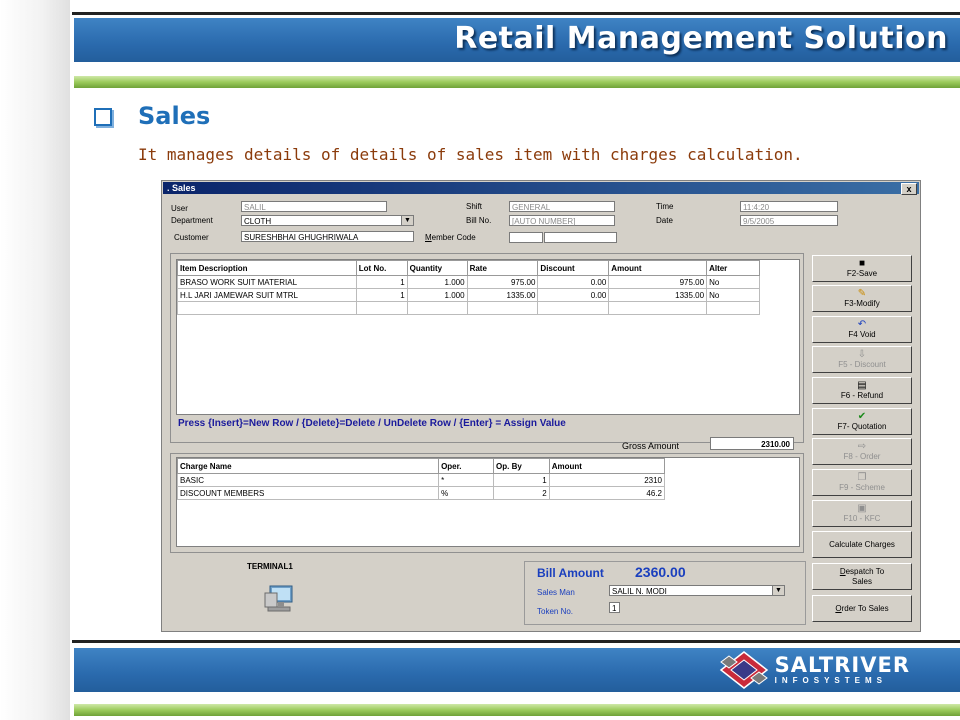  Describe the element at coordinates (658, 282) in the screenshot. I see `amount-cell: 975.00` at that location.